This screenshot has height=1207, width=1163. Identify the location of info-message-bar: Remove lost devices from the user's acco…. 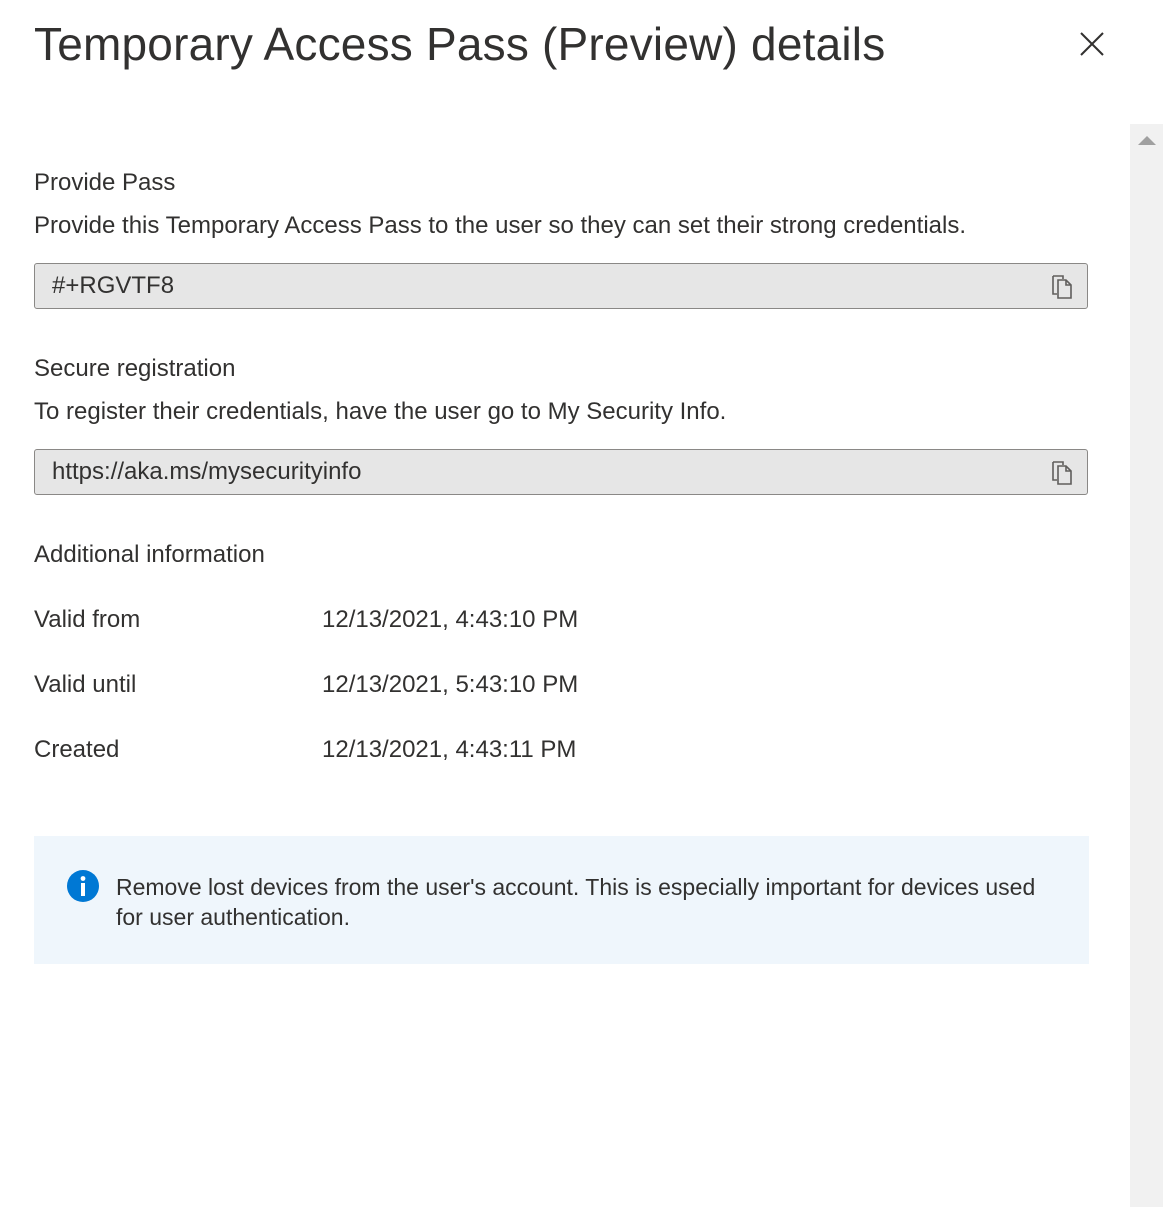
(561, 900).